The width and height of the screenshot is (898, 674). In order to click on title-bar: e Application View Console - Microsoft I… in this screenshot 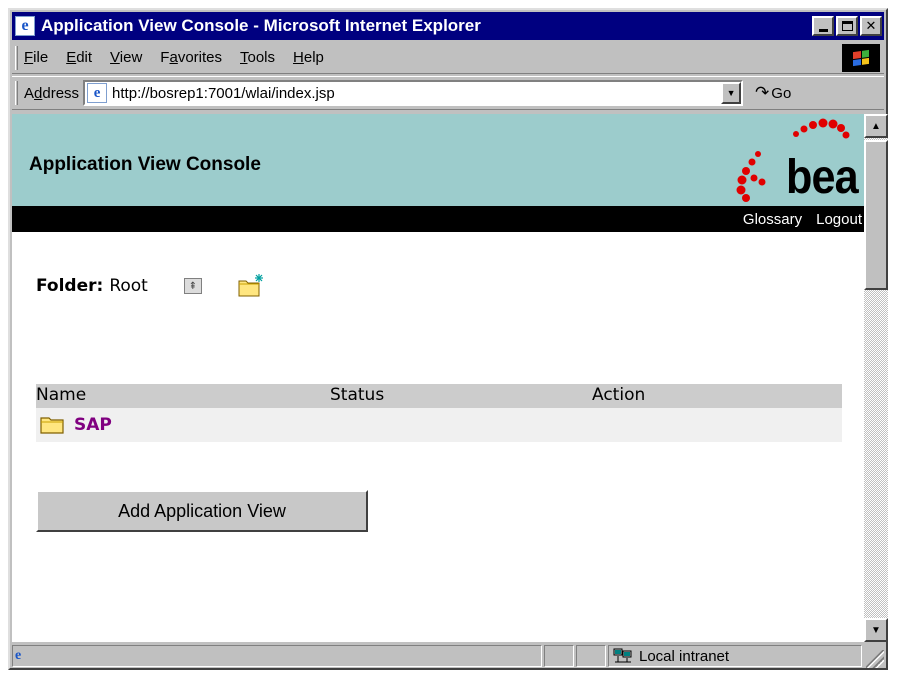, I will do `click(448, 26)`.